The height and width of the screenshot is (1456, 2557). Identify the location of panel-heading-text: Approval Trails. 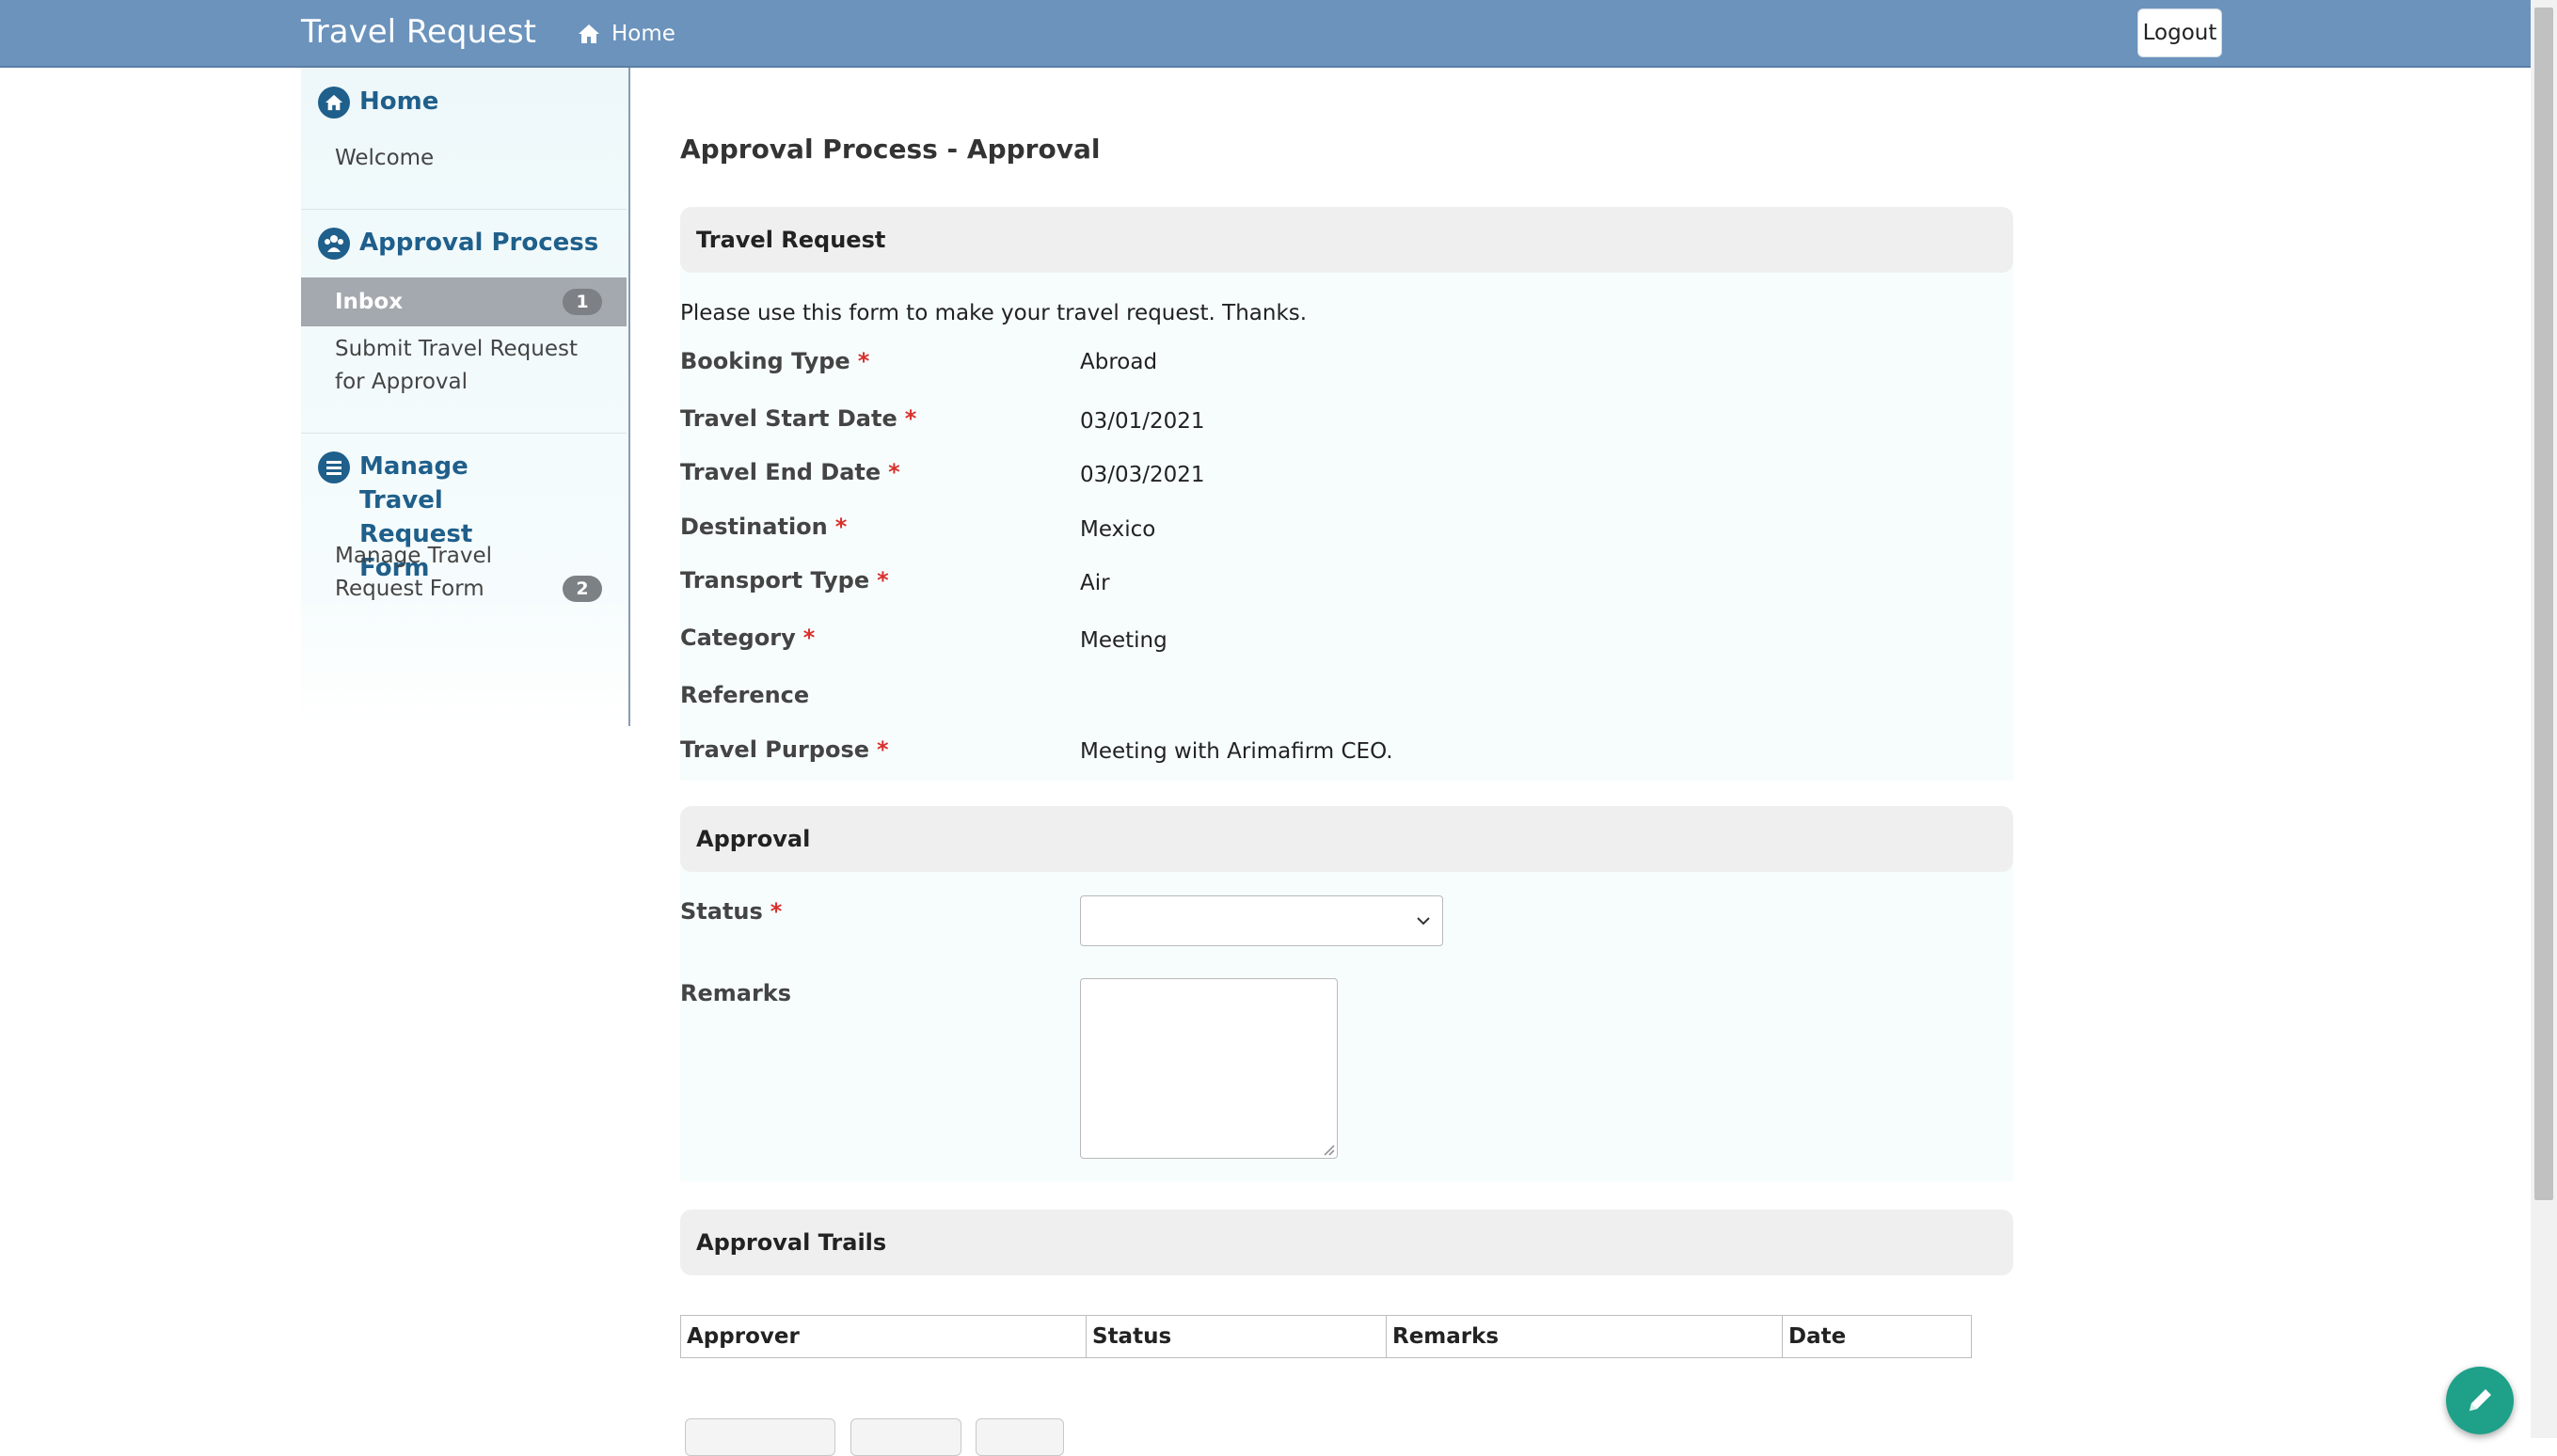
(791, 1242).